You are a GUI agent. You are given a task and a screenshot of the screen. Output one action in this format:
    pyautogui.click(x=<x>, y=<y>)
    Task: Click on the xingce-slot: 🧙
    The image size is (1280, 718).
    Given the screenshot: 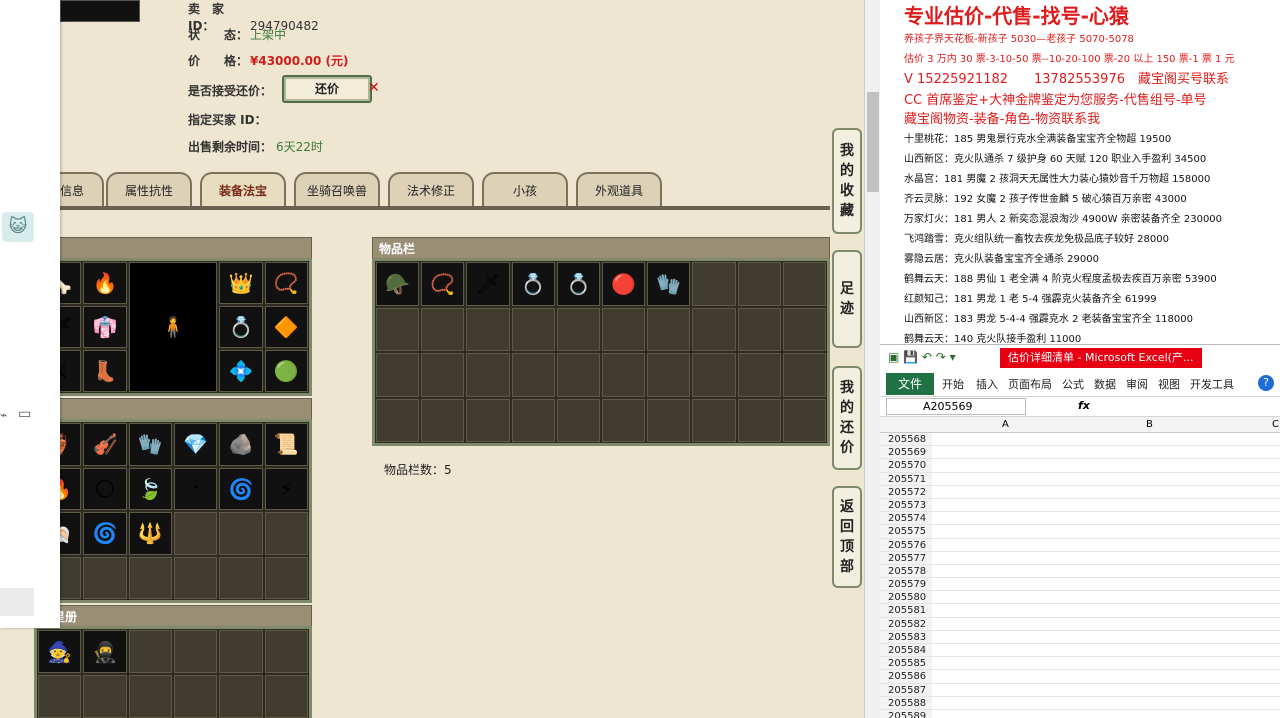 What is the action you would take?
    pyautogui.click(x=60, y=651)
    